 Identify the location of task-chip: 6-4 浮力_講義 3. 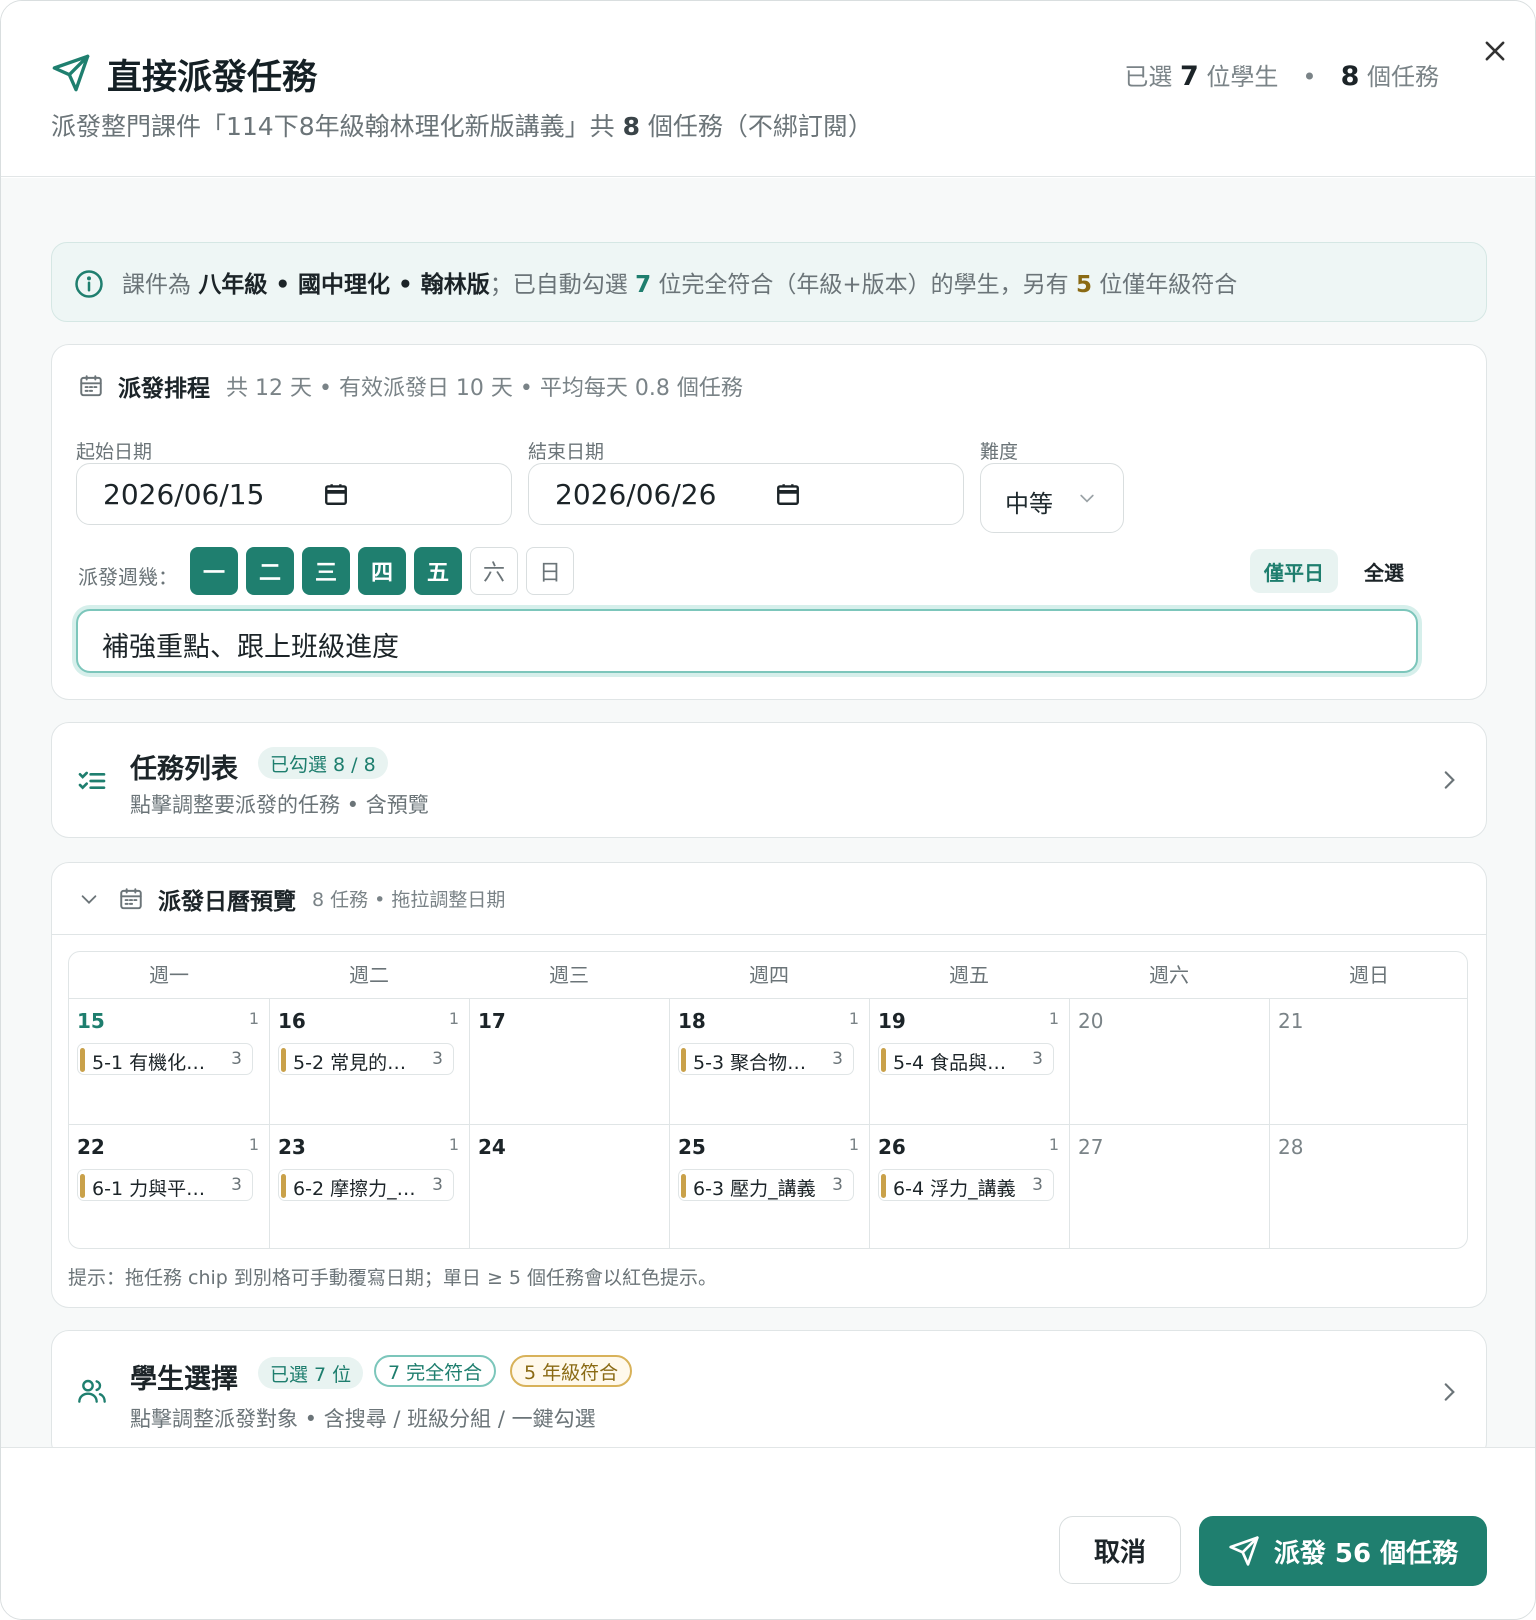
(966, 1185).